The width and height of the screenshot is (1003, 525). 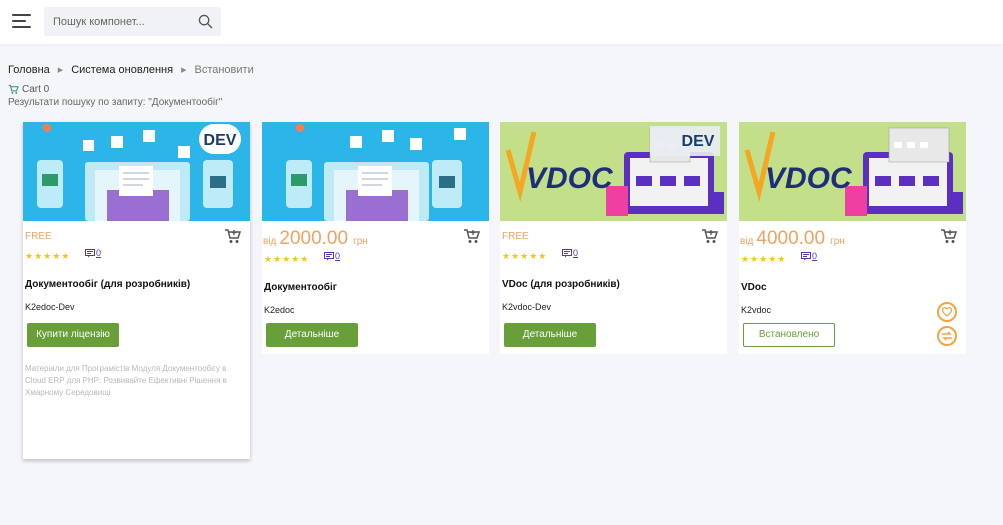 I want to click on menu-icon, so click(x=21, y=20).